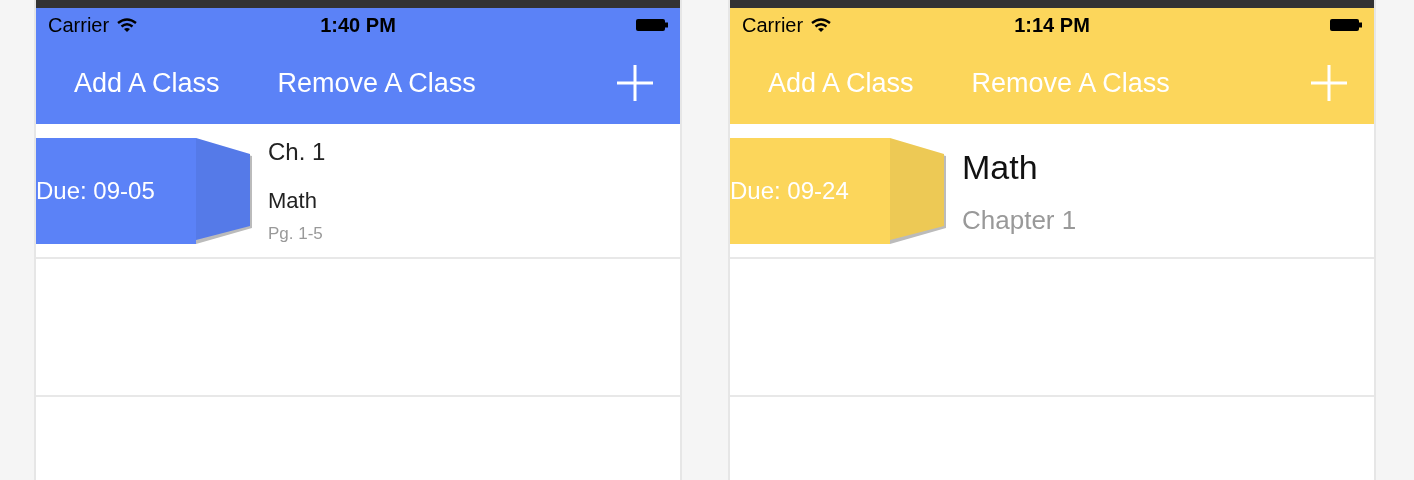  I want to click on status-time: 1:14 PM, so click(1052, 25).